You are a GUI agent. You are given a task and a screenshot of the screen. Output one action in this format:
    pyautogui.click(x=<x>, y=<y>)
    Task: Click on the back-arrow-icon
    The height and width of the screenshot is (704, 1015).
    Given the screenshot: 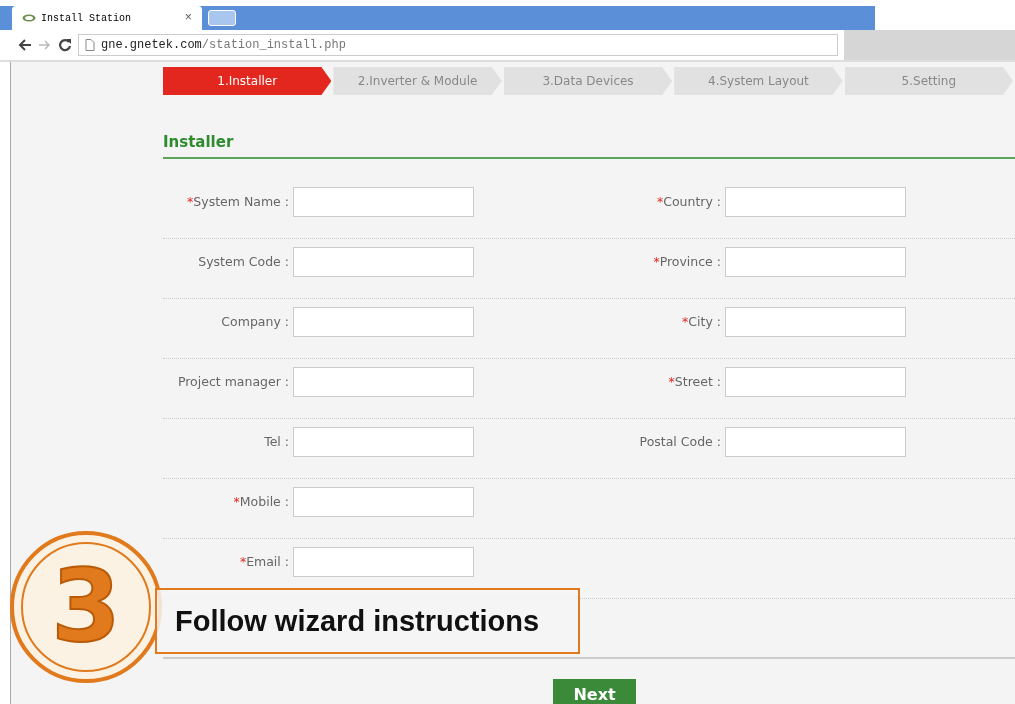 What is the action you would take?
    pyautogui.click(x=25, y=45)
    